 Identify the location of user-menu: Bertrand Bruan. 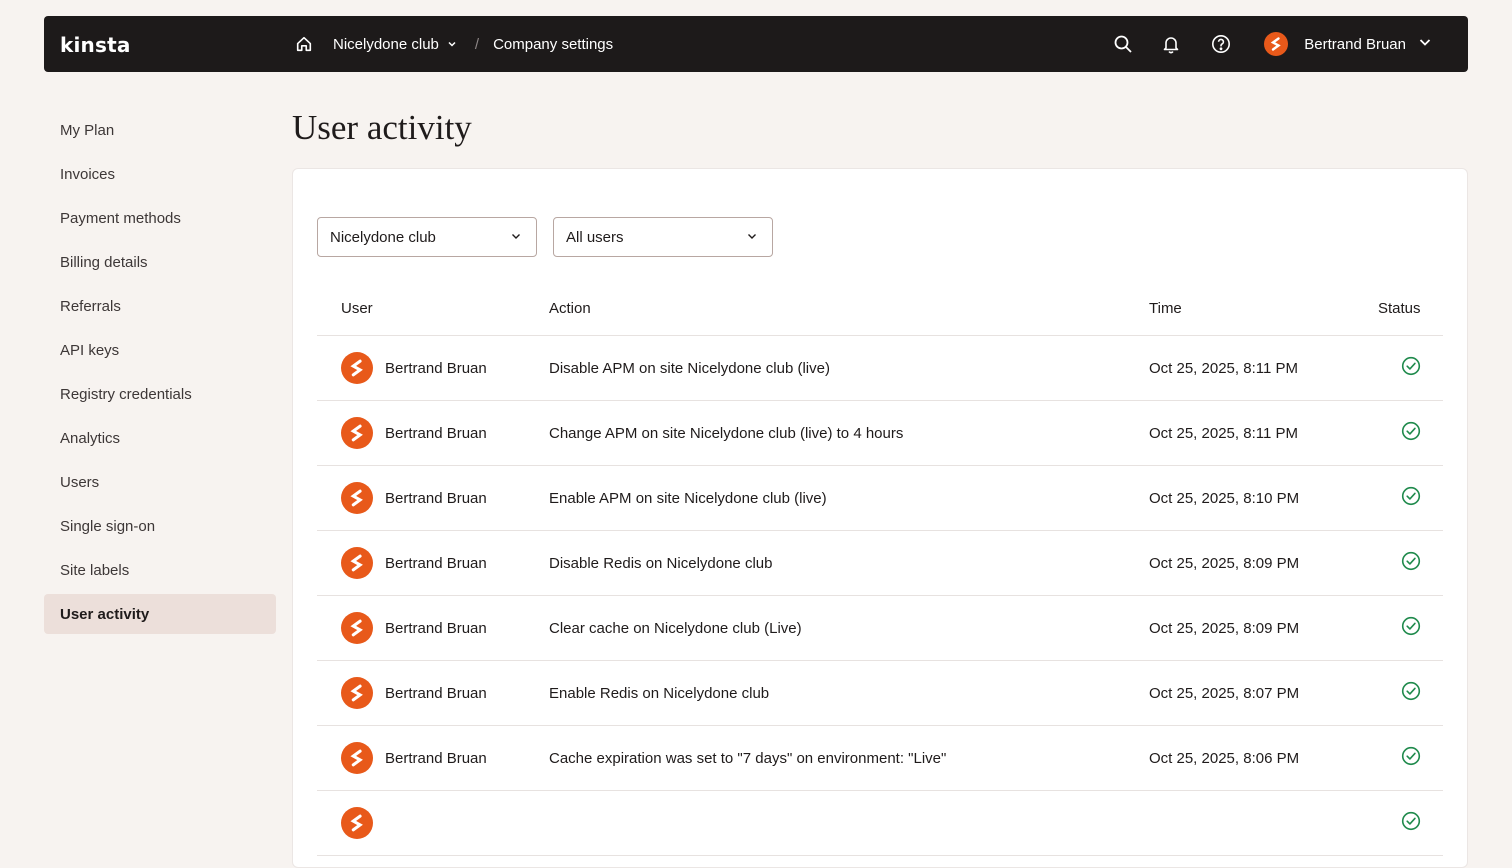
(1348, 44).